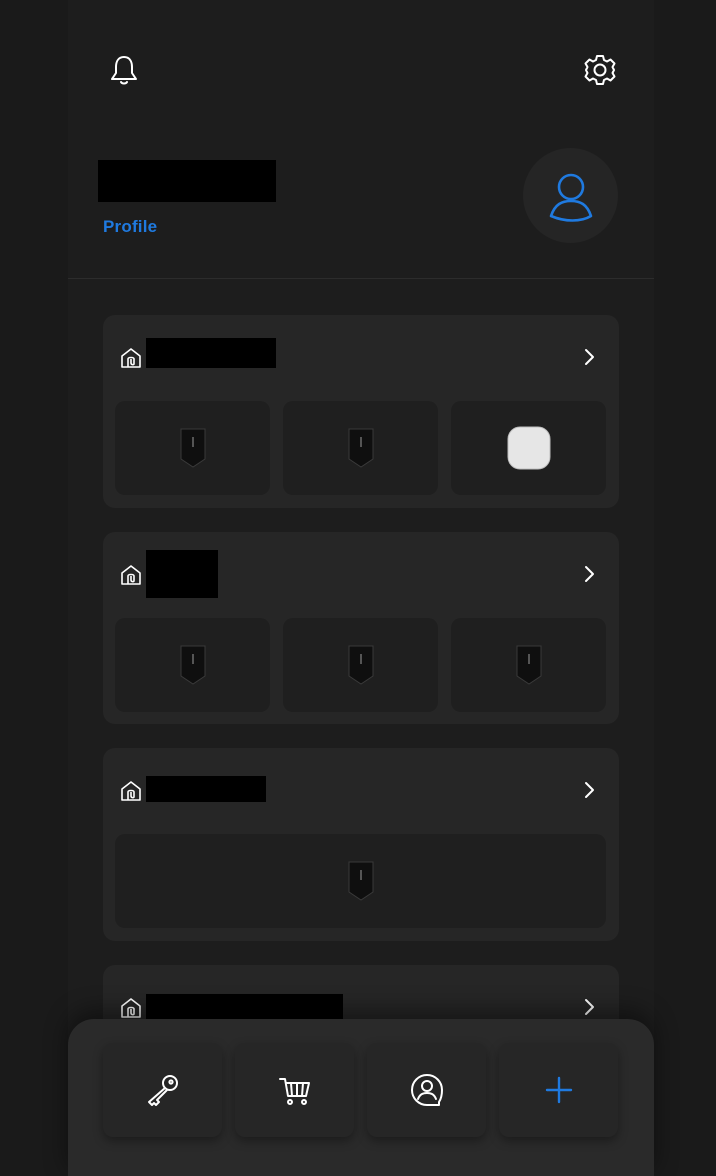 This screenshot has height=1176, width=716. I want to click on bell-icon, so click(124, 70).